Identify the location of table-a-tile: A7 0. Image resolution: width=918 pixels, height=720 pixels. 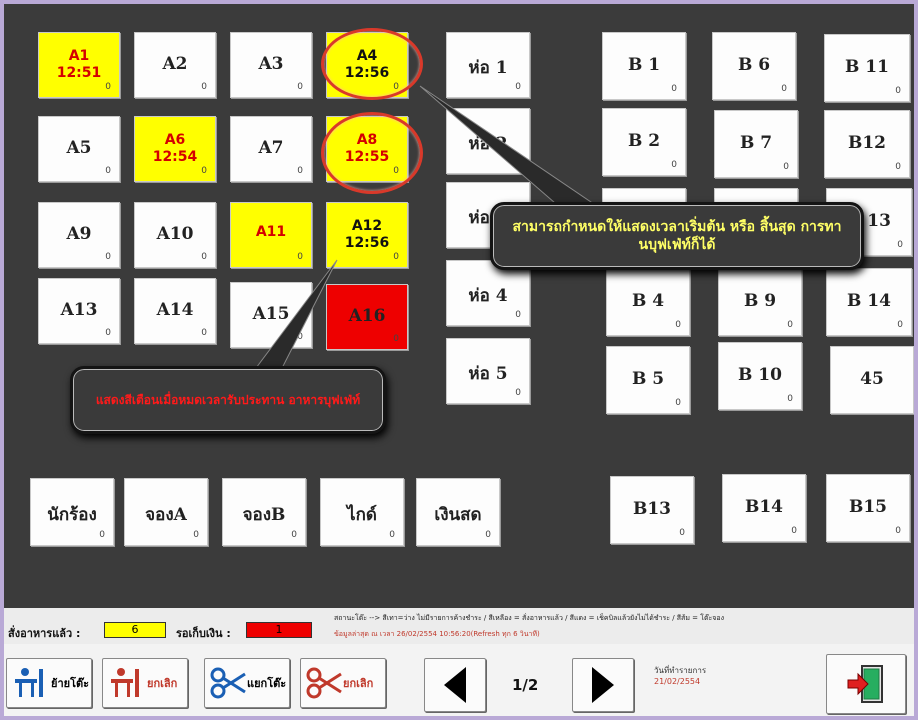
(271, 149).